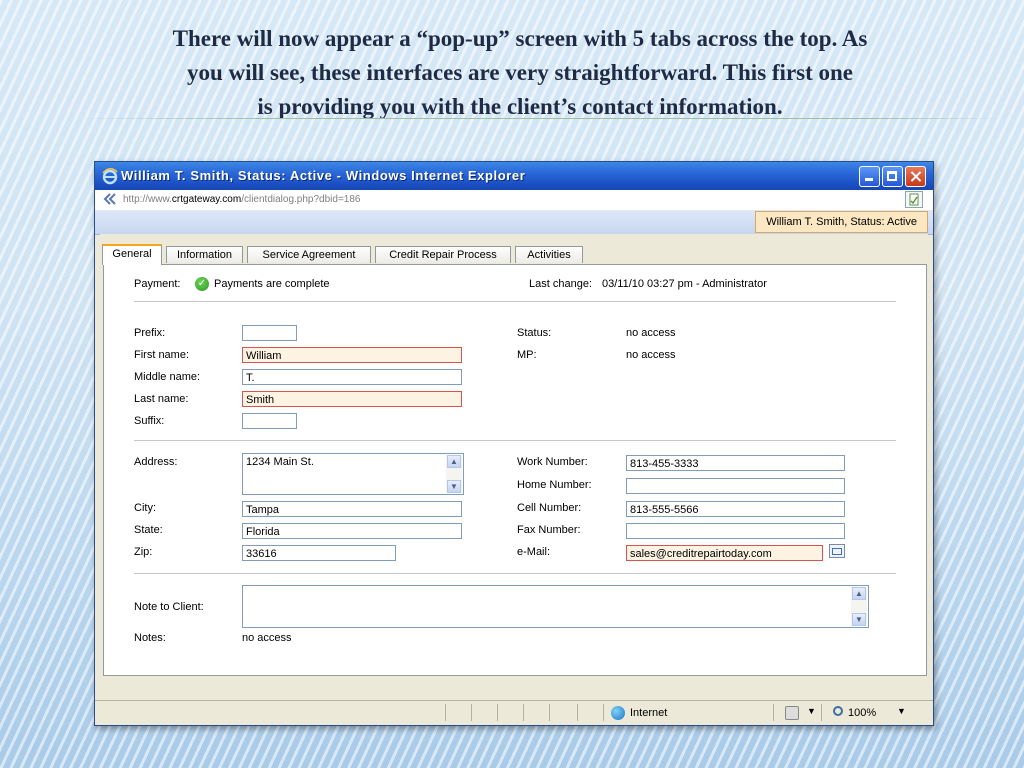 This screenshot has height=768, width=1024. Describe the element at coordinates (869, 176) in the screenshot. I see `minimize-button` at that location.